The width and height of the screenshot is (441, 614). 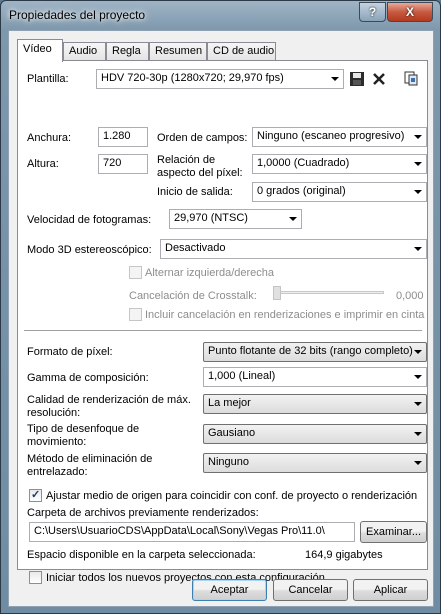 I want to click on crosstalk-value: 0,000, so click(x=410, y=296).